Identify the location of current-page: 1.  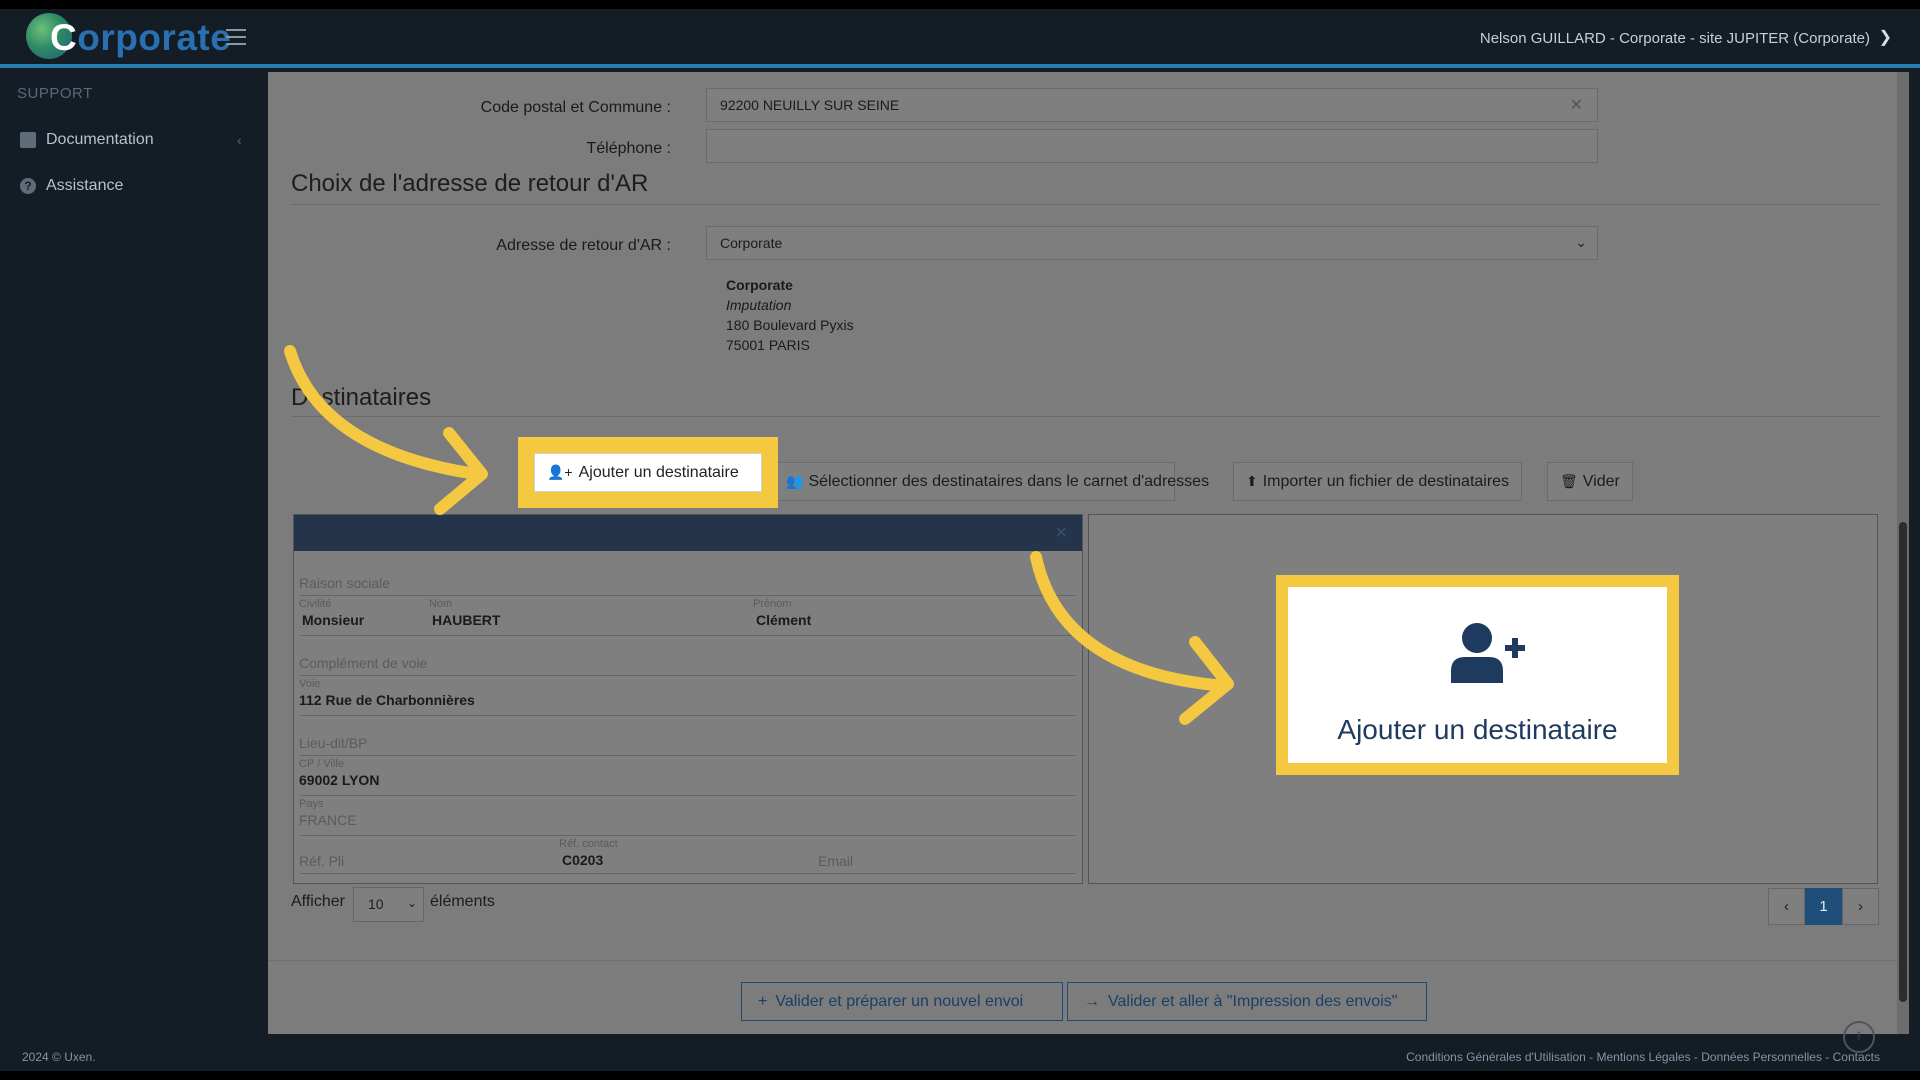
(1823, 906).